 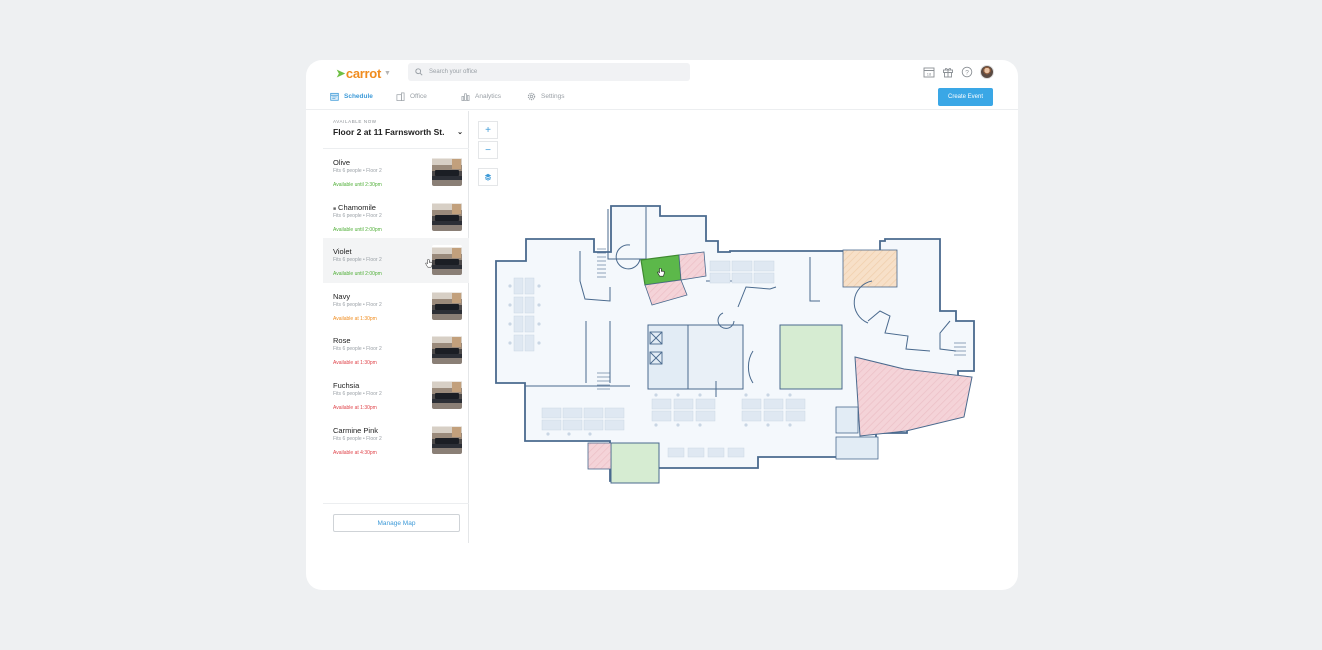 What do you see at coordinates (460, 132) in the screenshot?
I see `chevron-down-icon: ⌄` at bounding box center [460, 132].